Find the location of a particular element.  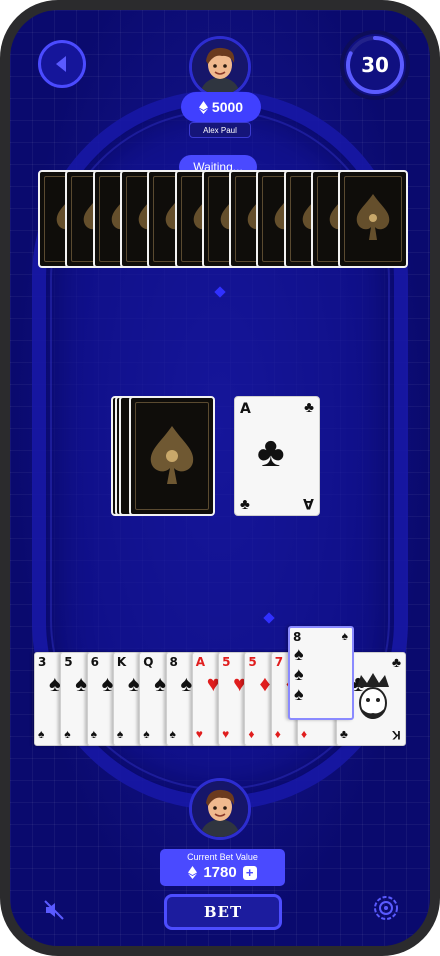

card-rank: 7 is located at coordinates (279, 662).